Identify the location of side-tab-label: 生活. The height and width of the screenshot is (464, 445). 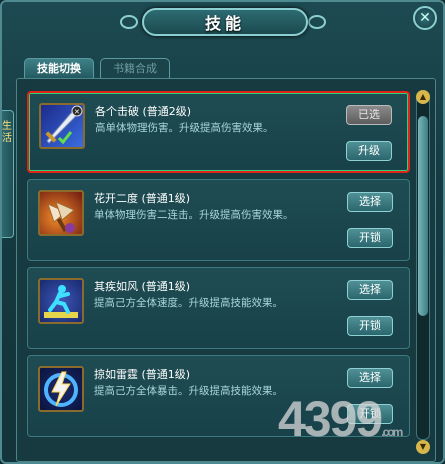
(7, 132).